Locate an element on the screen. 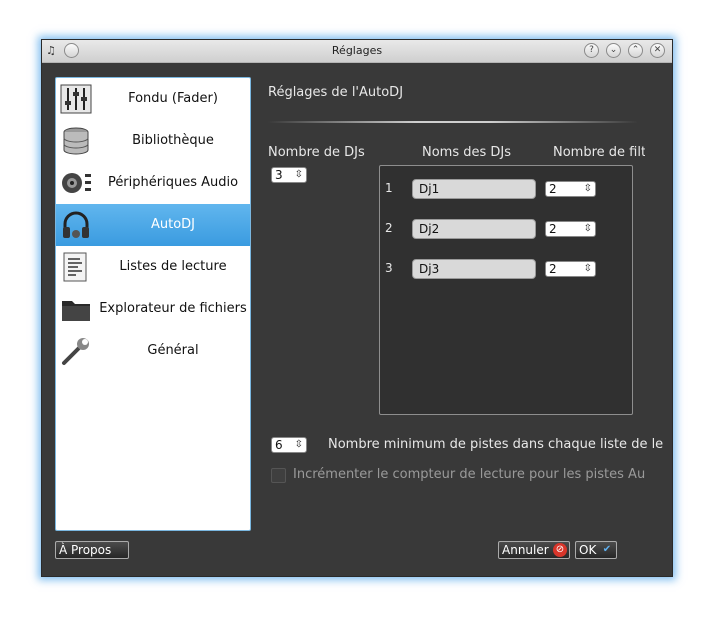  sidebar-item-autodj: AutoDJ is located at coordinates (153, 225).